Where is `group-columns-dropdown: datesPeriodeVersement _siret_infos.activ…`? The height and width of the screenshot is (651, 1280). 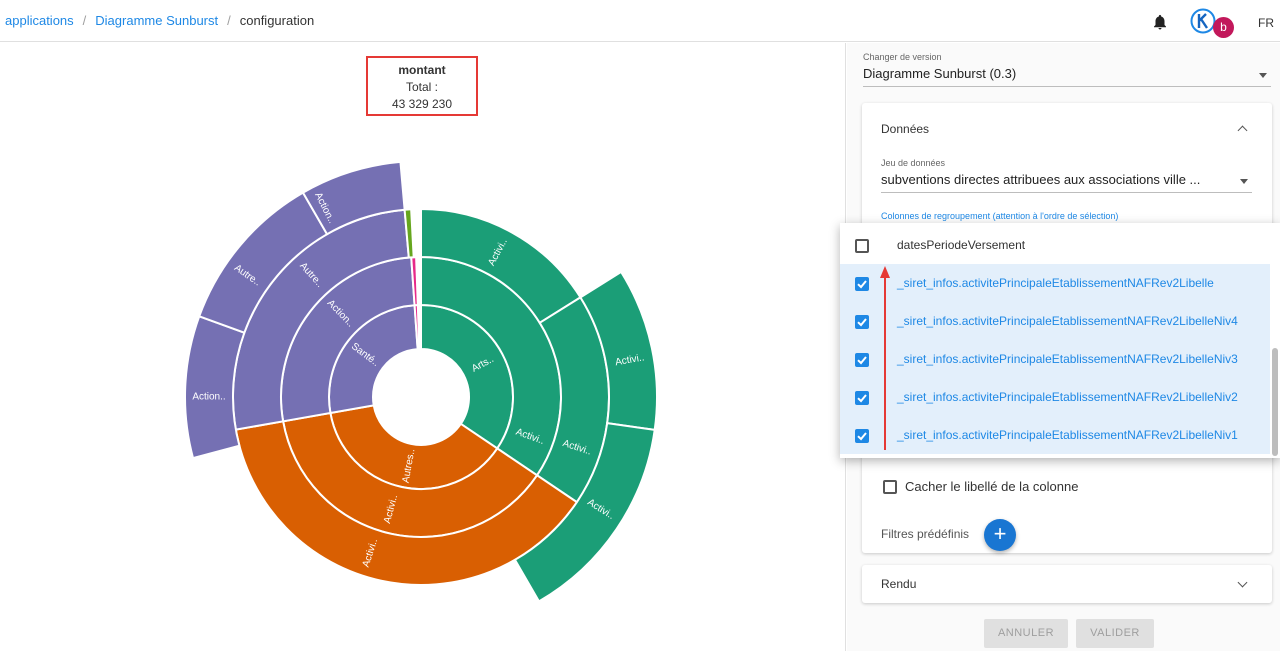 group-columns-dropdown: datesPeriodeVersement _siret_infos.activ… is located at coordinates (1060, 340).